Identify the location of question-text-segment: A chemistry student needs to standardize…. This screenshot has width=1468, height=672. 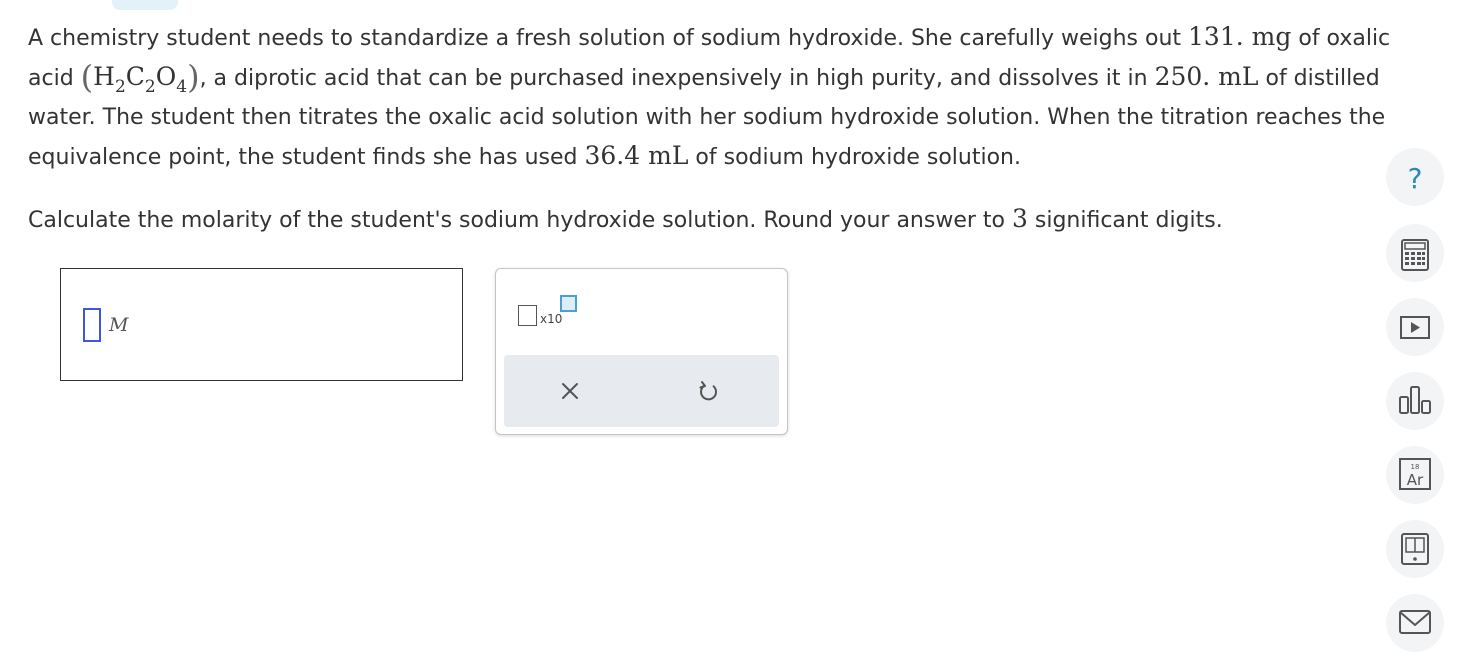
(608, 38).